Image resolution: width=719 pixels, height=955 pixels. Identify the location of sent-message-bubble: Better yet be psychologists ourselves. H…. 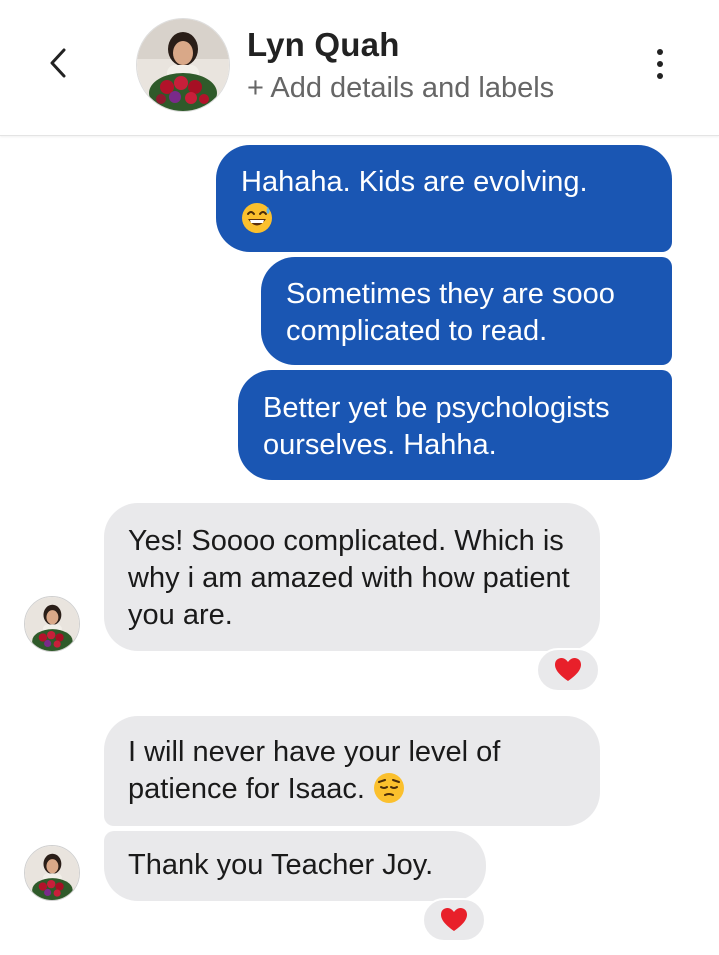
(455, 425).